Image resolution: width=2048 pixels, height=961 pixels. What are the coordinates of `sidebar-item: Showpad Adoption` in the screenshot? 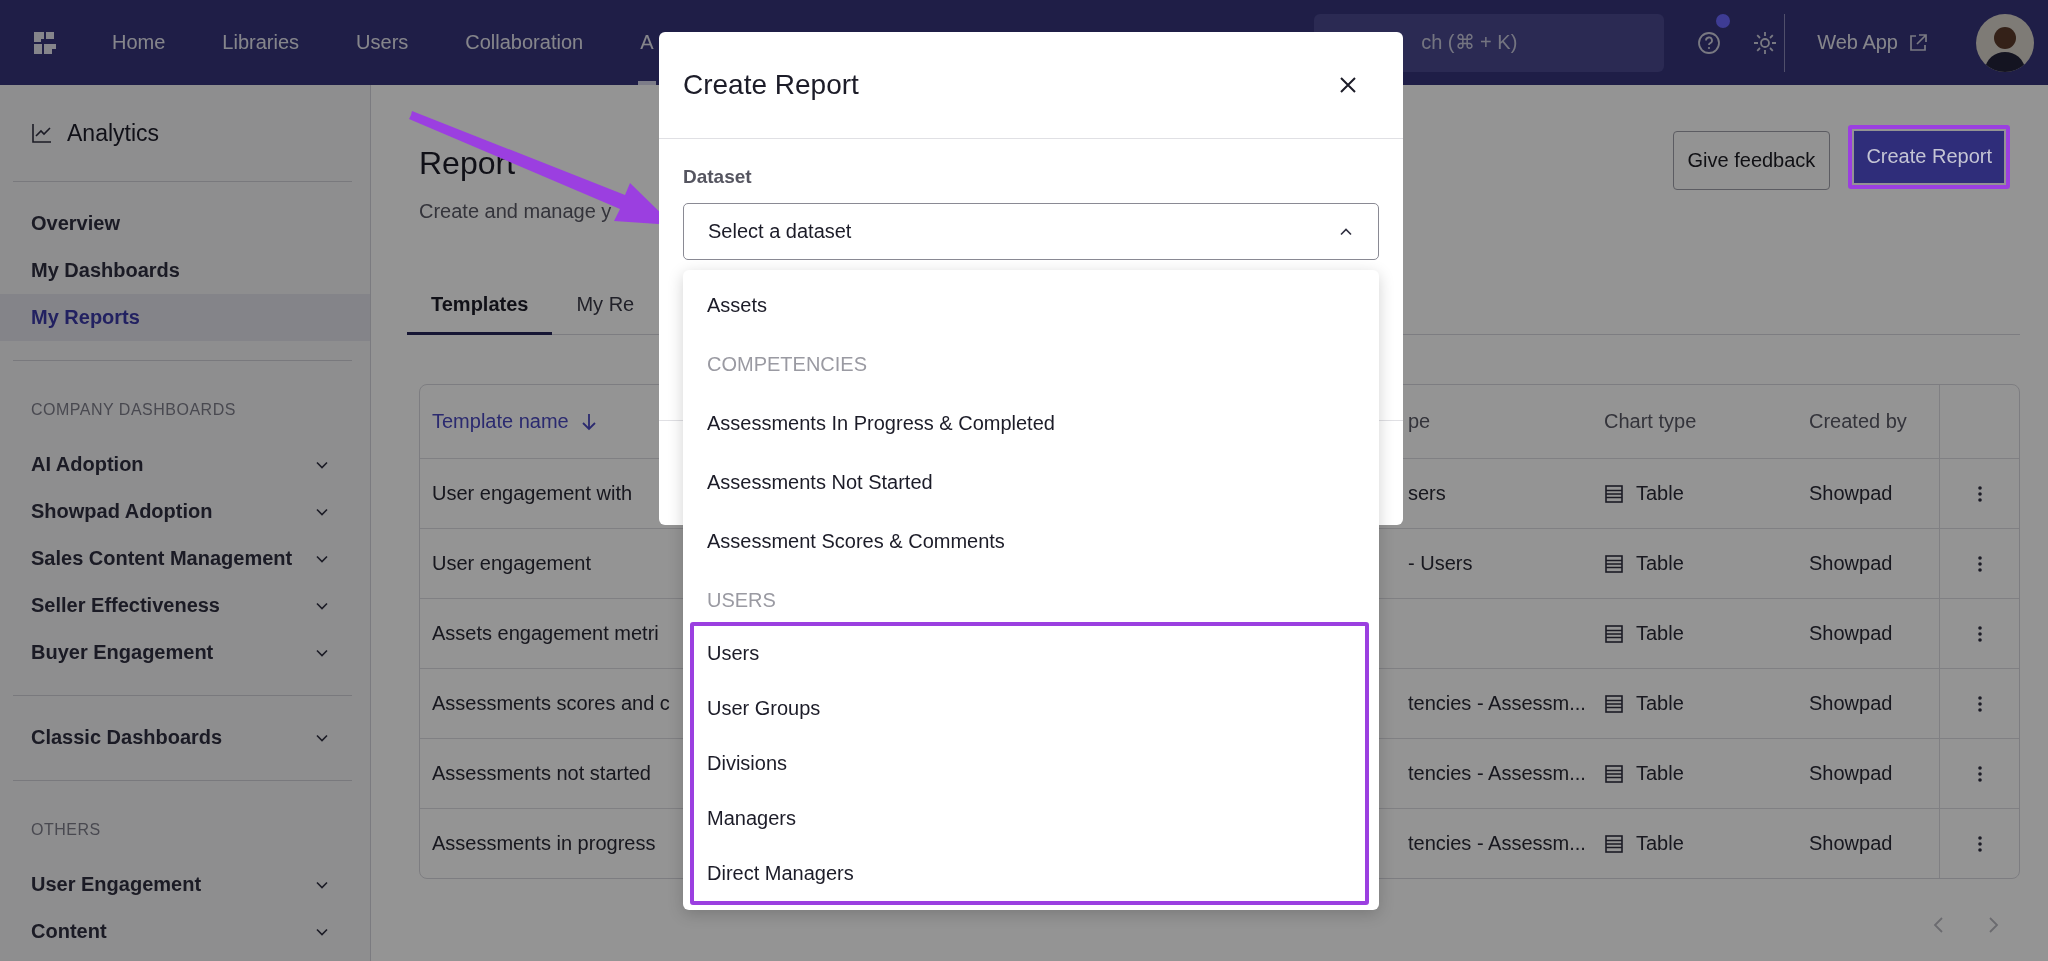 It's located at (185, 511).